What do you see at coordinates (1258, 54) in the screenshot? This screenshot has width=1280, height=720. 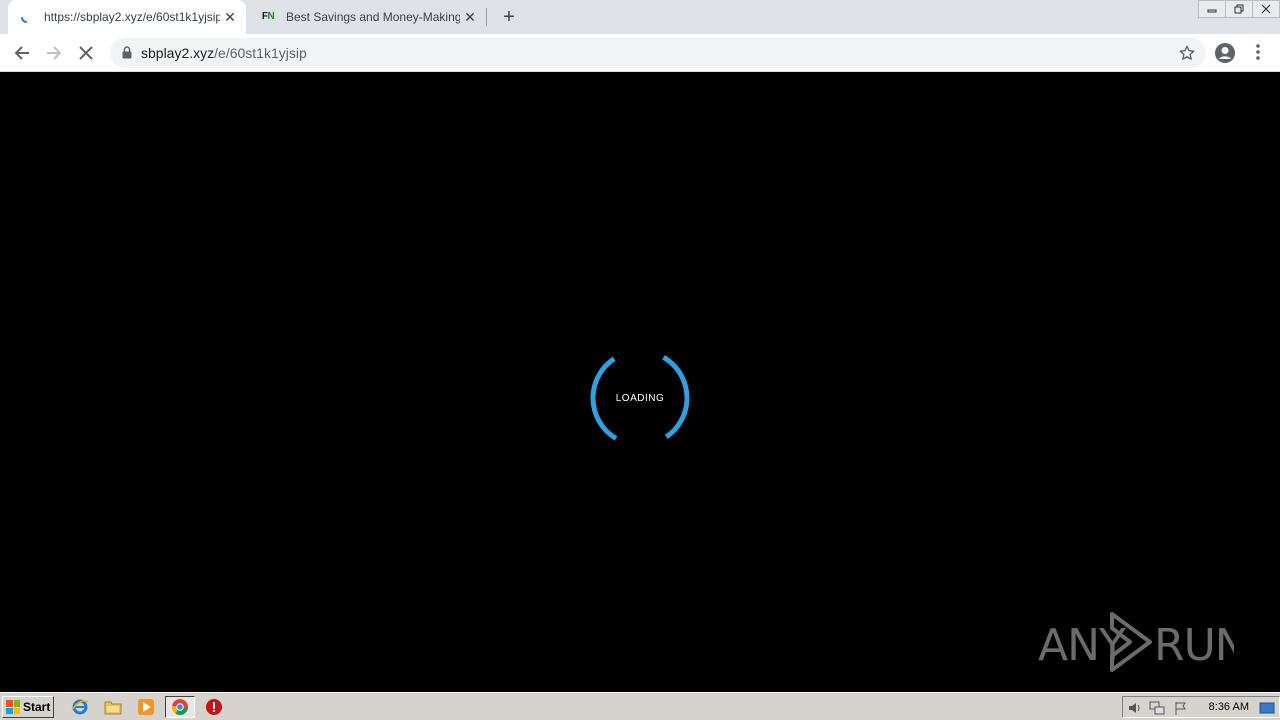 I see `kebab-menu-icon` at bounding box center [1258, 54].